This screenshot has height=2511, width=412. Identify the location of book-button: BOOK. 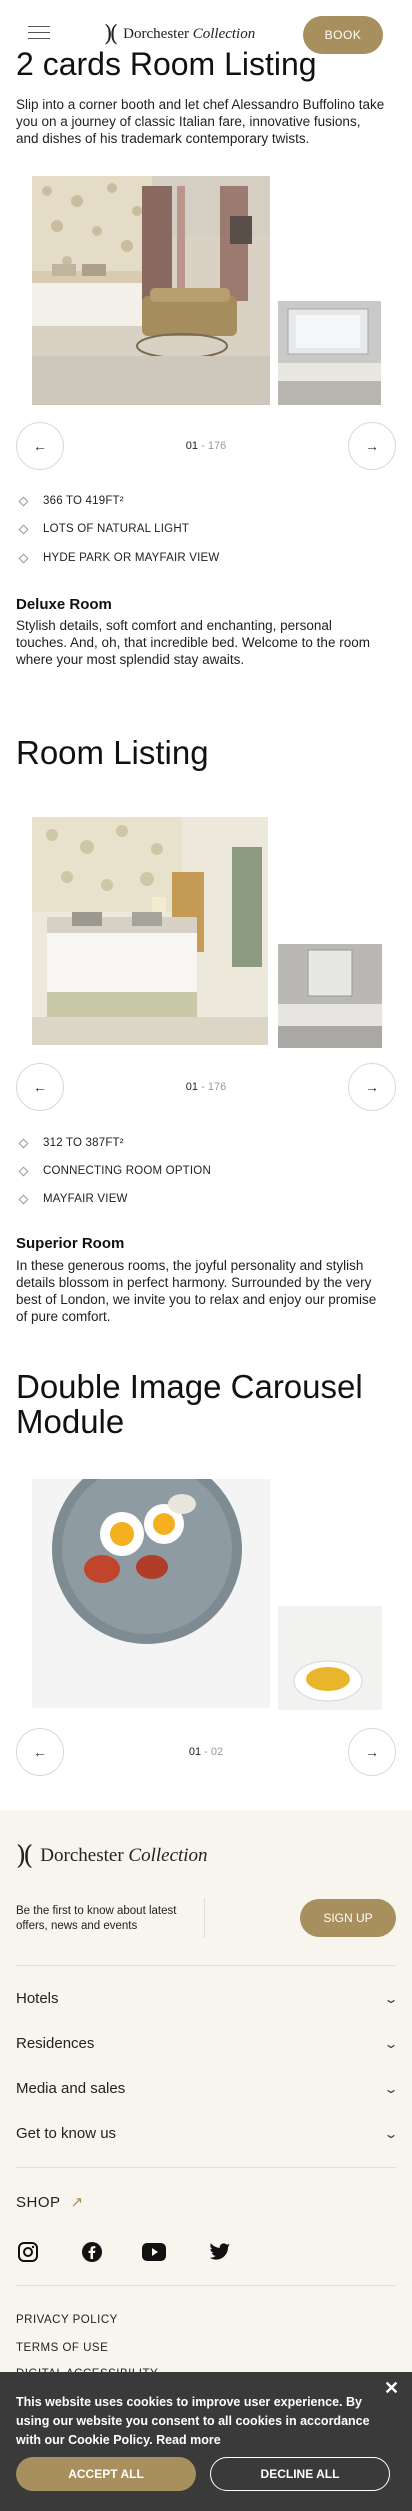
(343, 35).